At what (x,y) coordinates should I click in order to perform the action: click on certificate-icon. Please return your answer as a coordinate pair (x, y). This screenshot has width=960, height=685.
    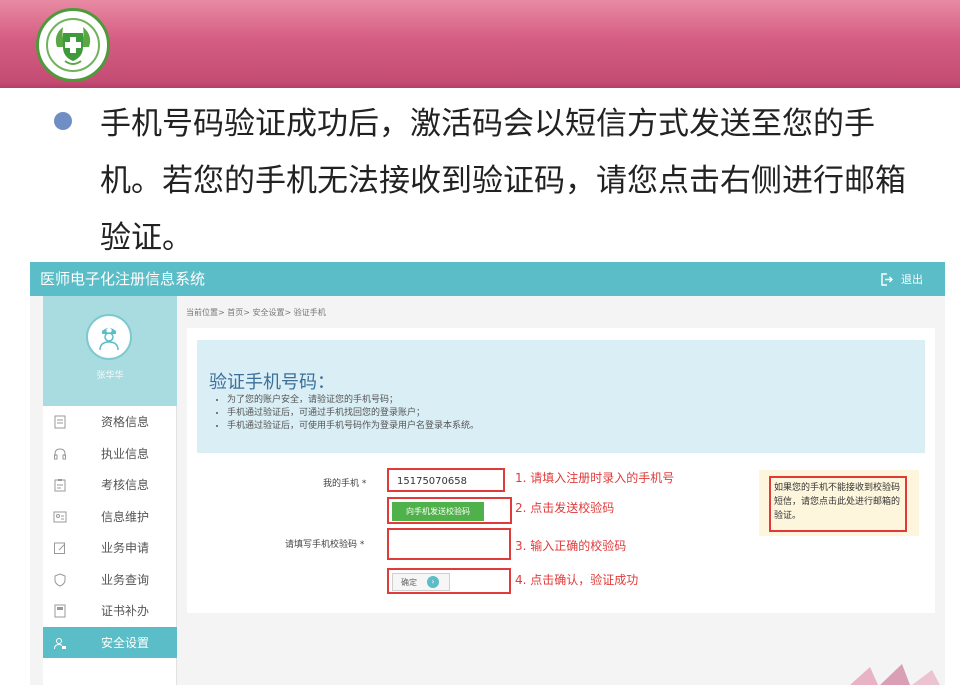
    Looking at the image, I should click on (60, 611).